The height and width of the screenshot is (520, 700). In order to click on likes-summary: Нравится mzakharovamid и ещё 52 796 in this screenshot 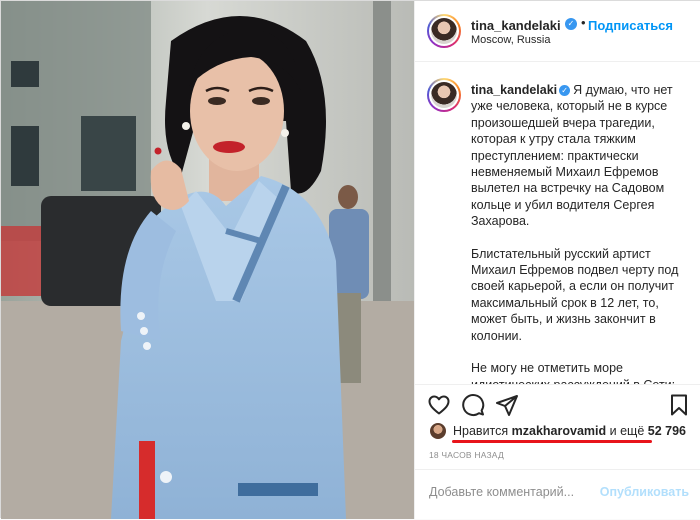, I will do `click(557, 431)`.